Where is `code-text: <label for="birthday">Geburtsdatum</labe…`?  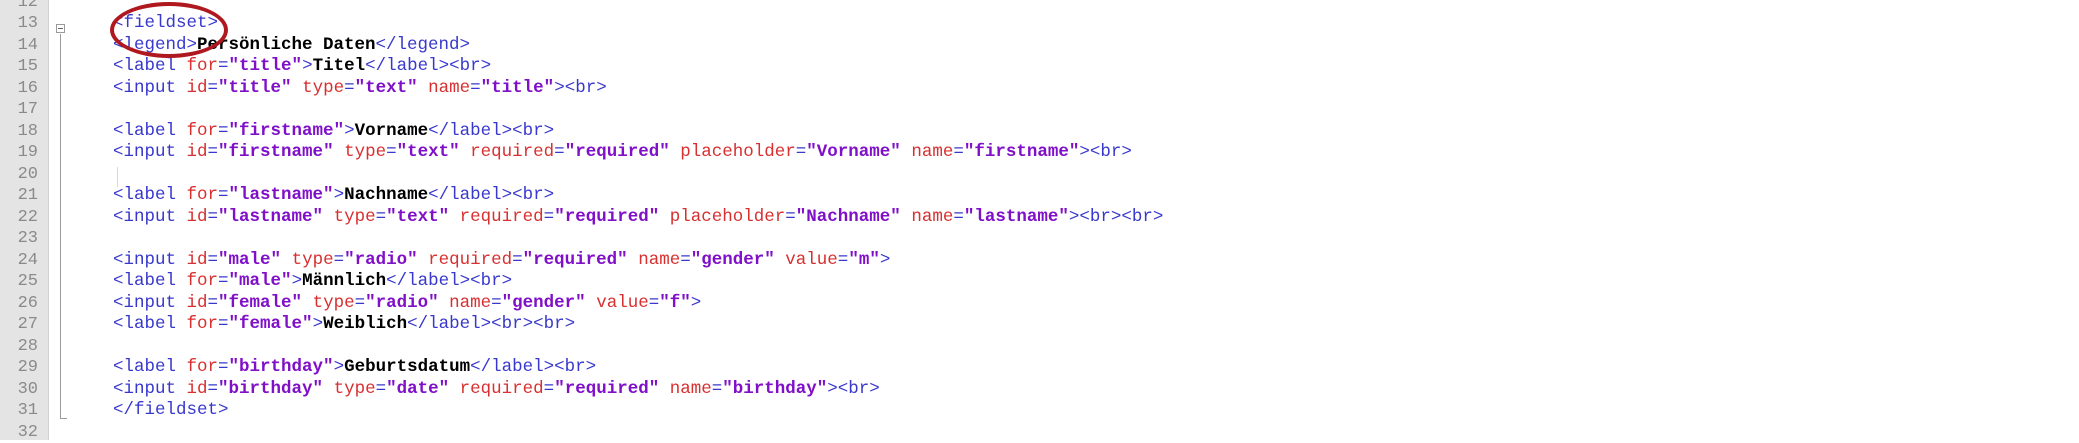 code-text: <label for="birthday">Geburtsdatum</labe… is located at coordinates (354, 368).